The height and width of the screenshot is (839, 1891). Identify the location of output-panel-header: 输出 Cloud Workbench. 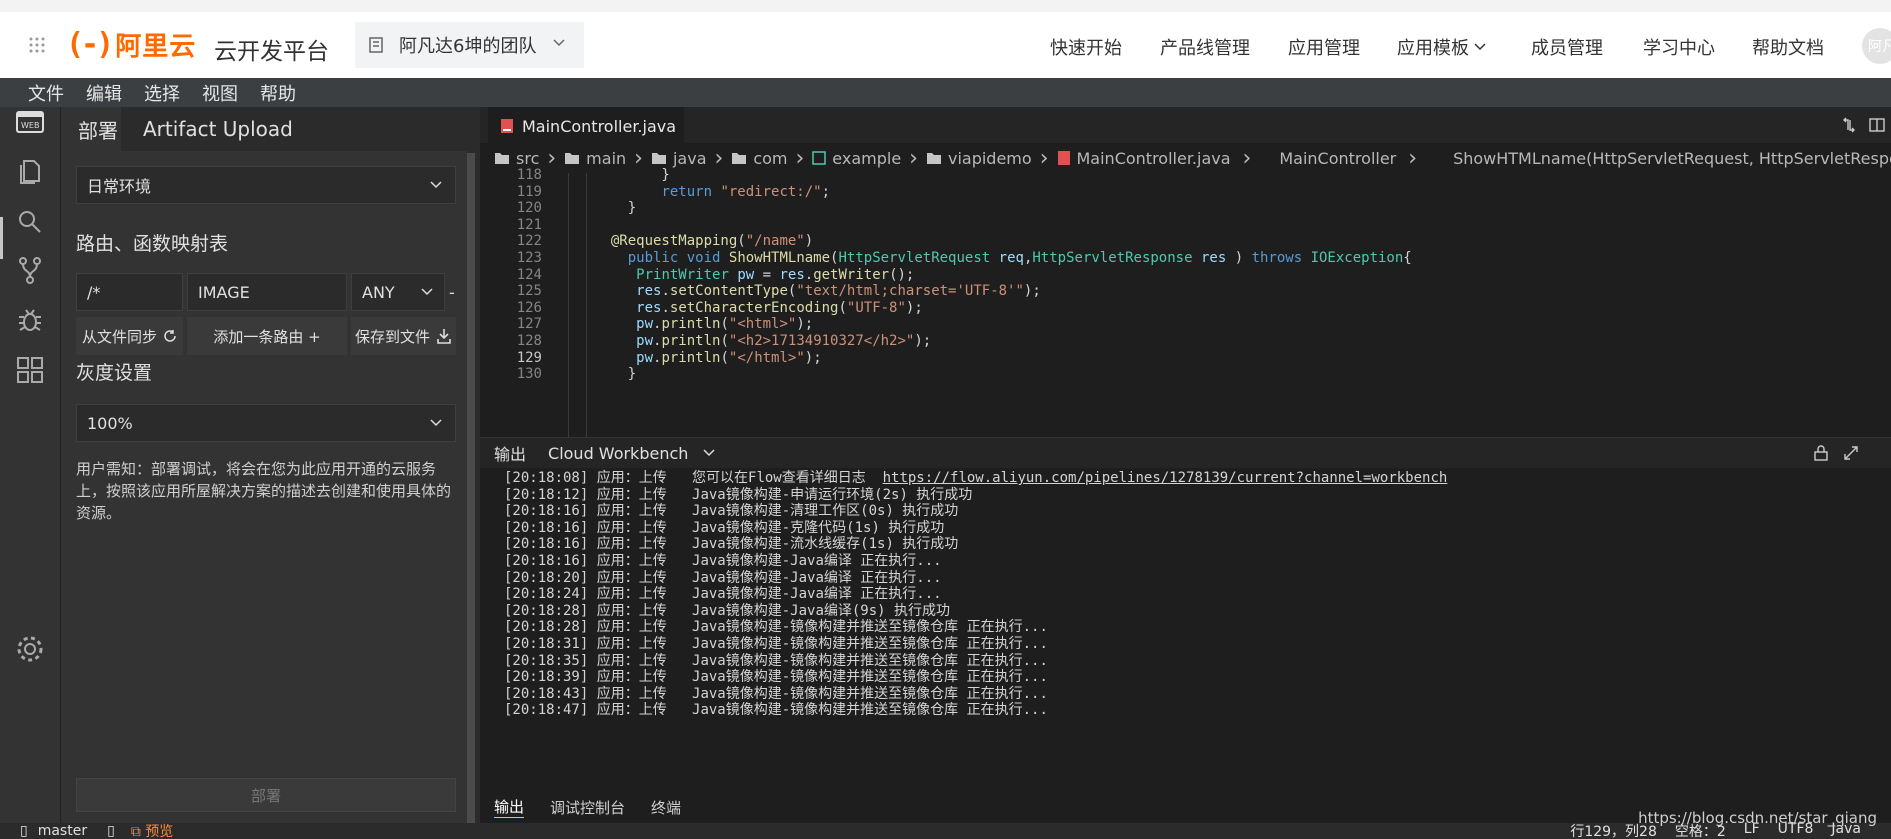
(1185, 453).